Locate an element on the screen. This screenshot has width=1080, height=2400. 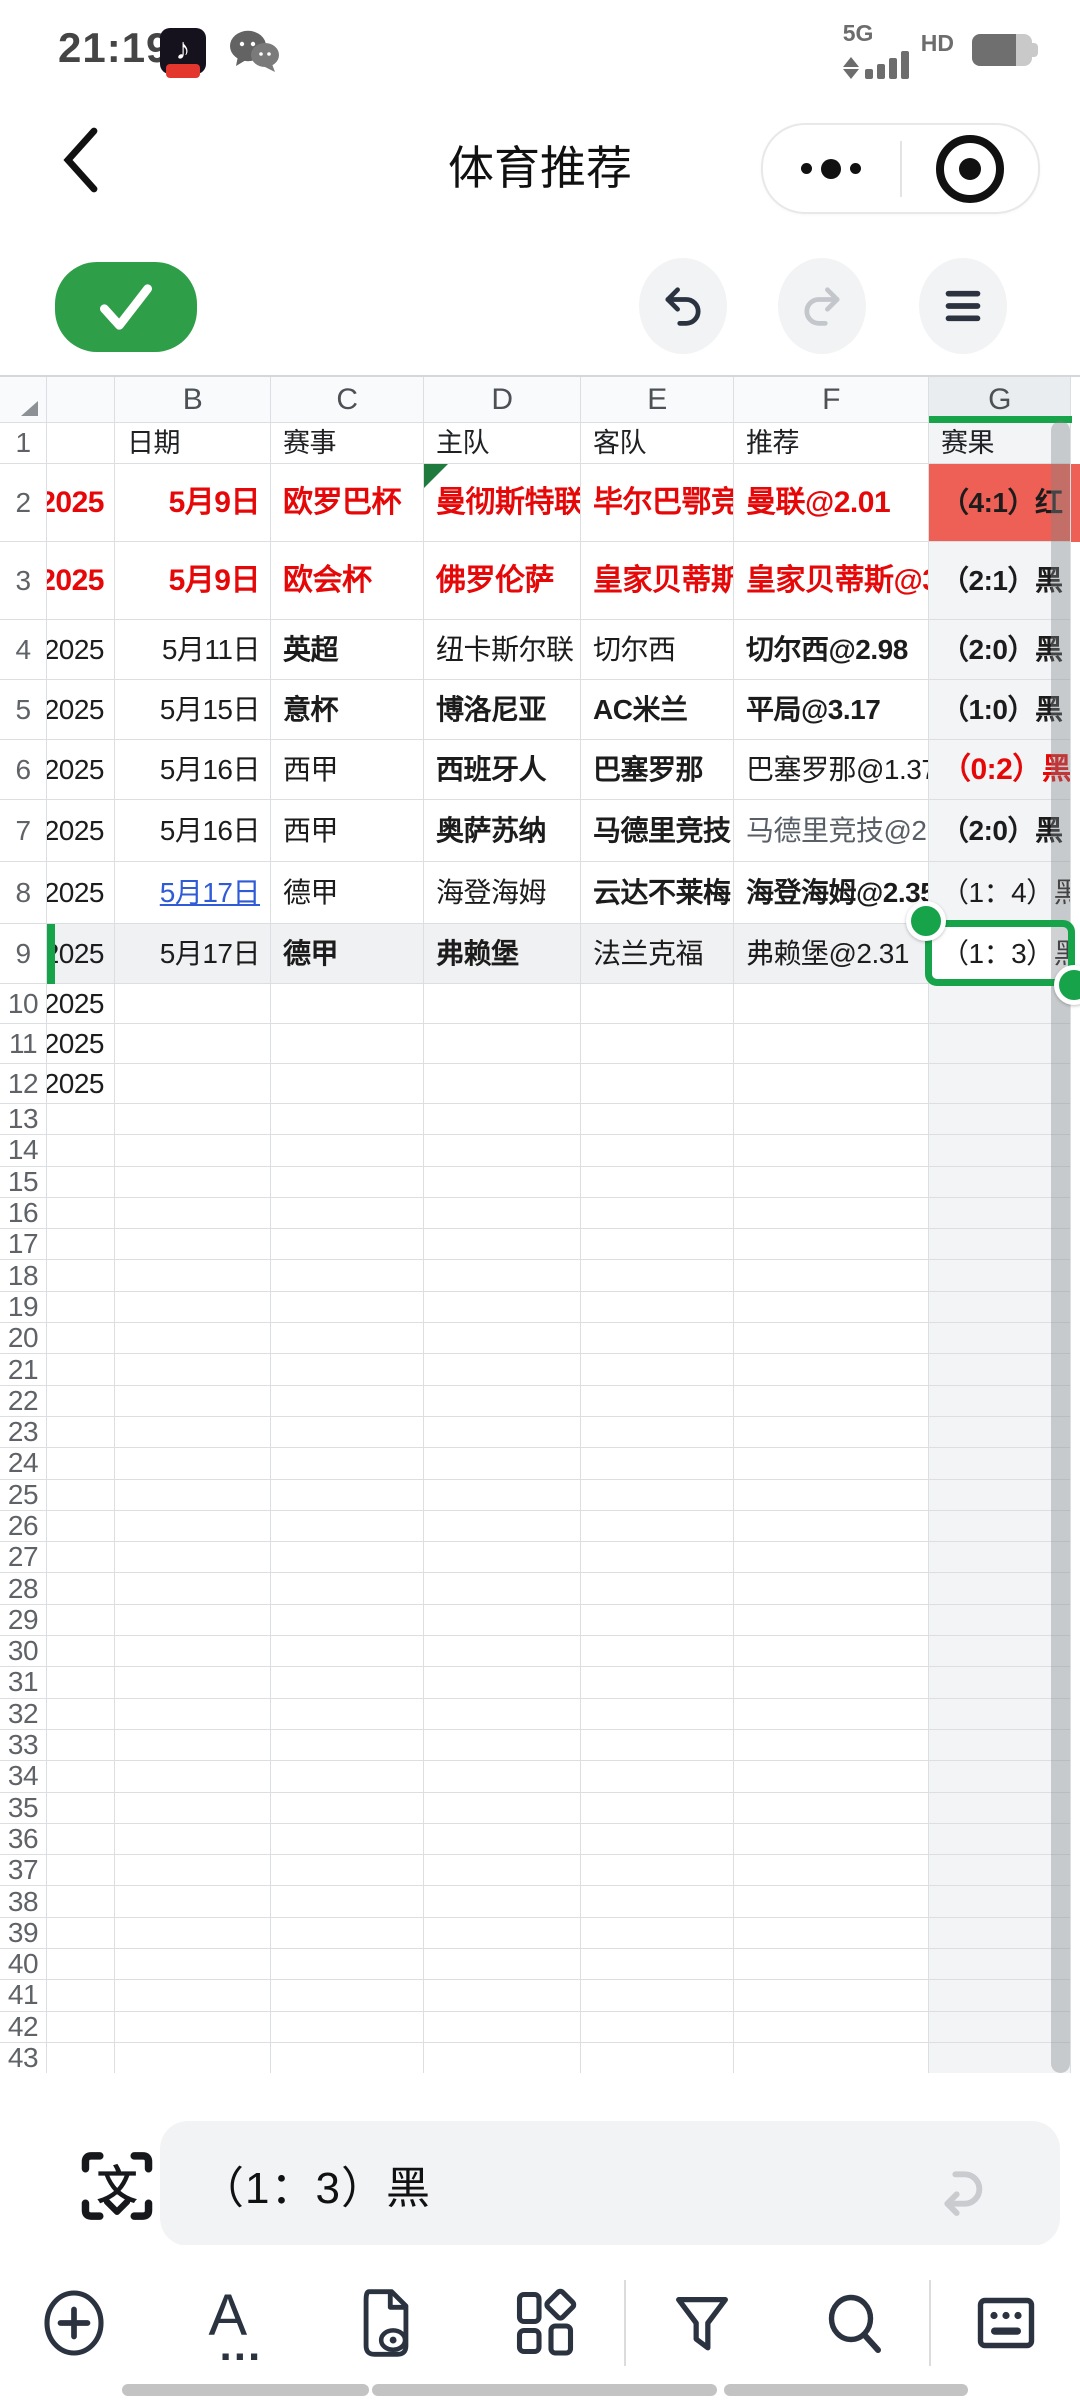
cell-D31 is located at coordinates (502, 1683).